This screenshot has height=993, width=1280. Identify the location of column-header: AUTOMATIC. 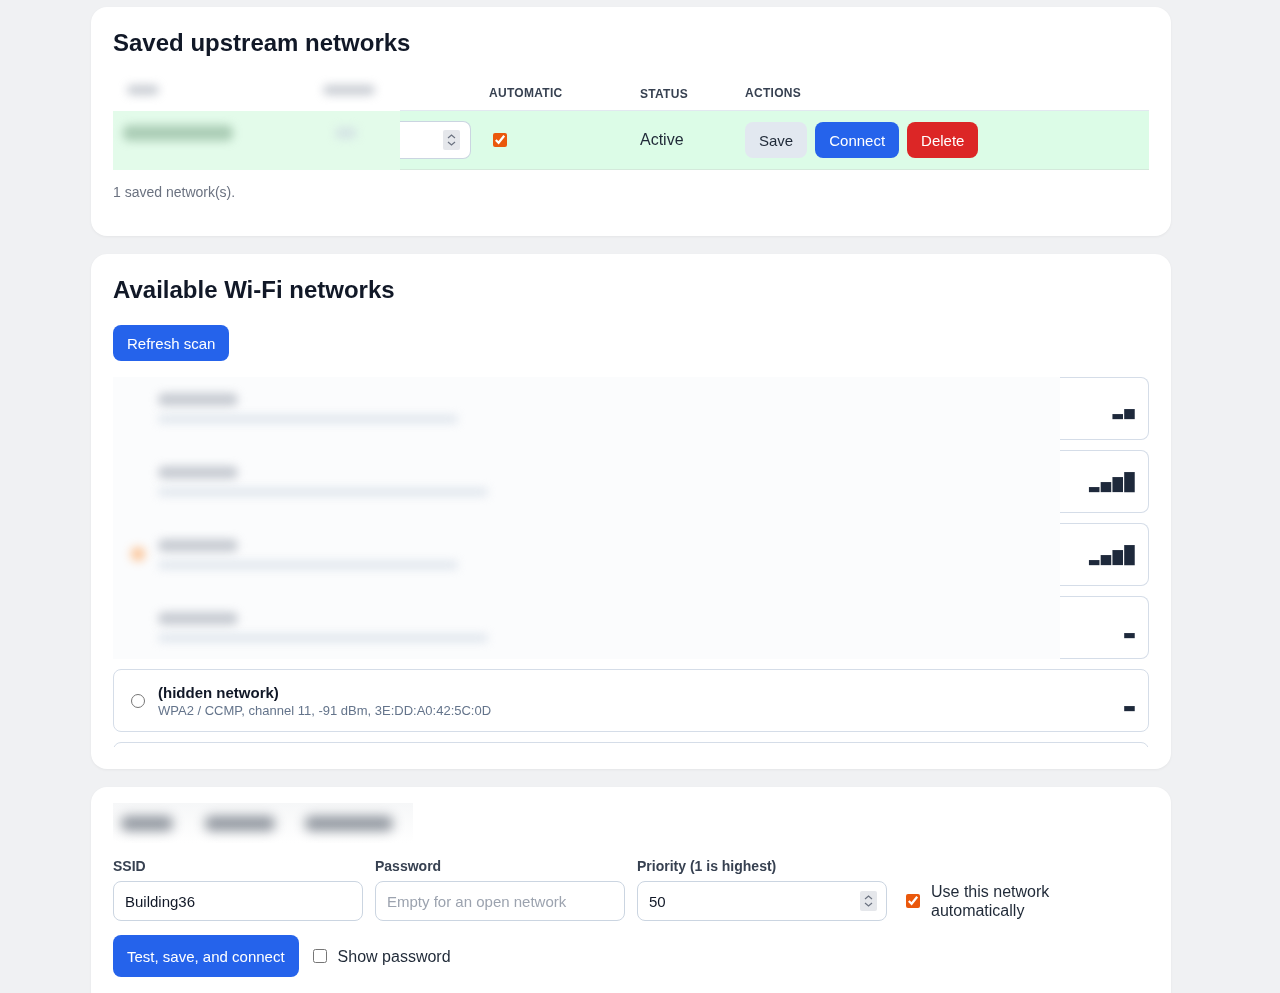
(526, 92).